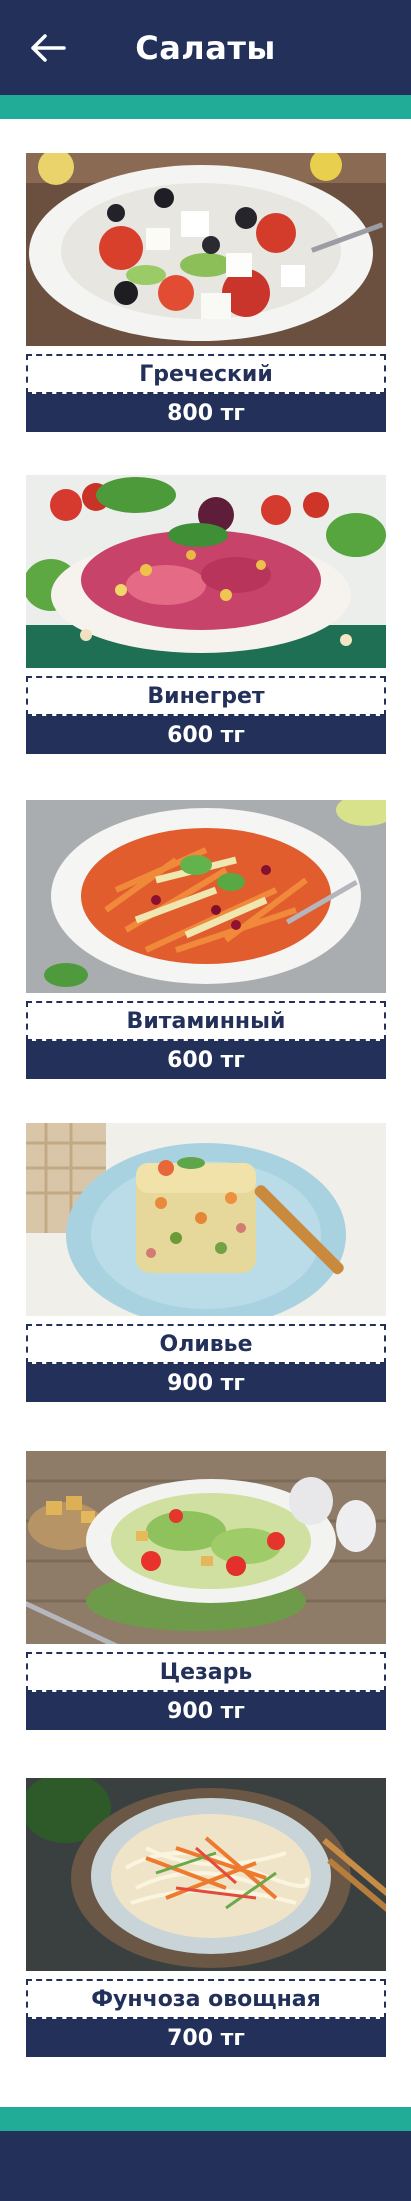 The image size is (411, 2201). Describe the element at coordinates (206, 1999) in the screenshot. I see `menu-item-name: Фунчоза овощная` at that location.